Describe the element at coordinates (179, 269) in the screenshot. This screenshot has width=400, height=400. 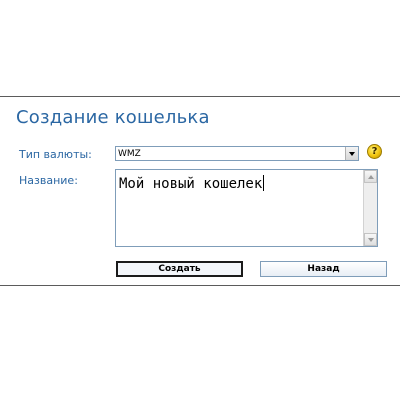
I see `create-button: Создать` at that location.